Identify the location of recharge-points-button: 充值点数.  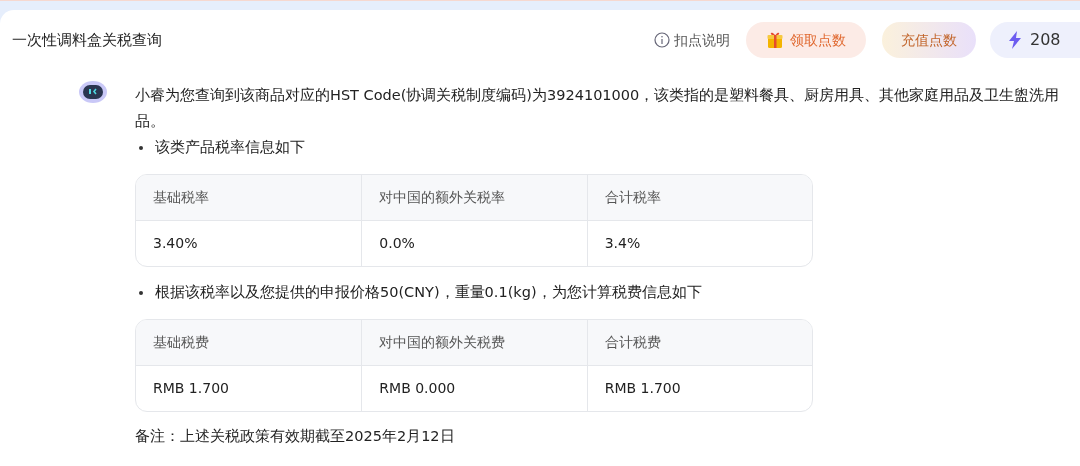
(929, 40).